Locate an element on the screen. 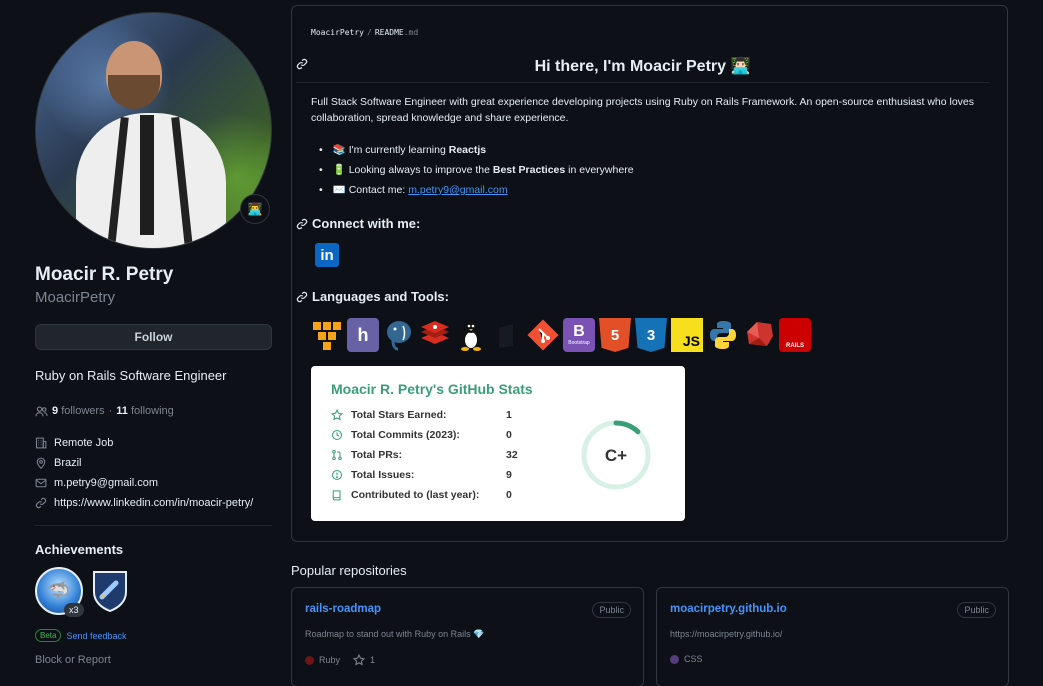 This screenshot has height=686, width=1043. stat-row: Total Issues: 9 is located at coordinates (421, 475).